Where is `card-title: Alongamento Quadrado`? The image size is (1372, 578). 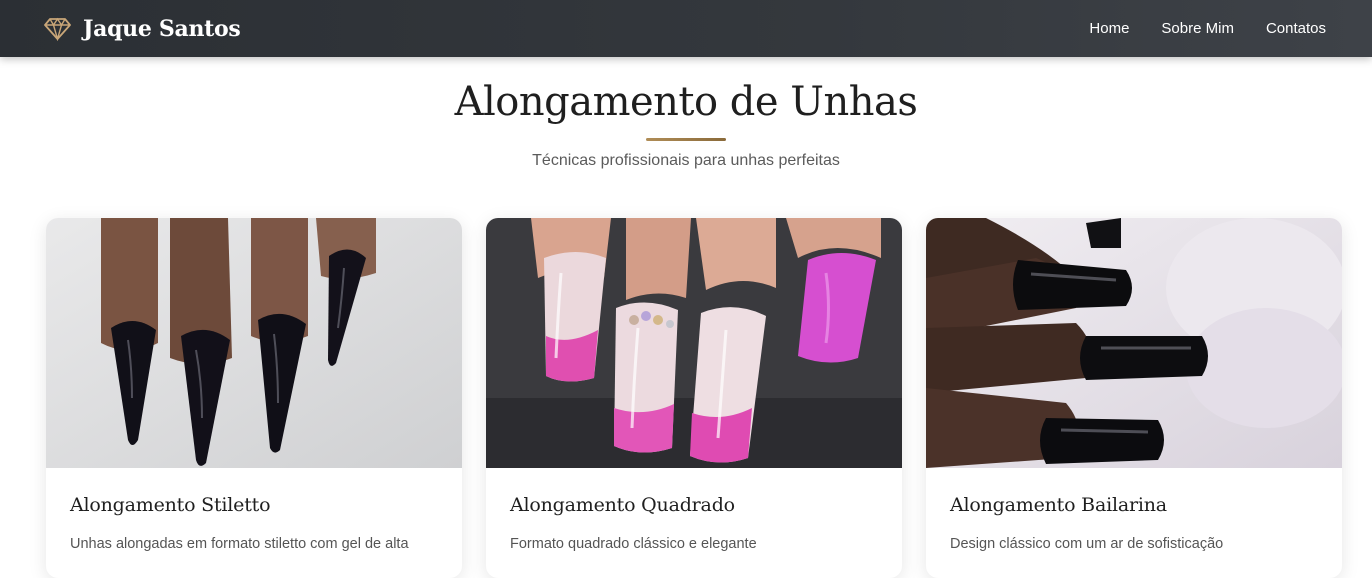 card-title: Alongamento Quadrado is located at coordinates (622, 505).